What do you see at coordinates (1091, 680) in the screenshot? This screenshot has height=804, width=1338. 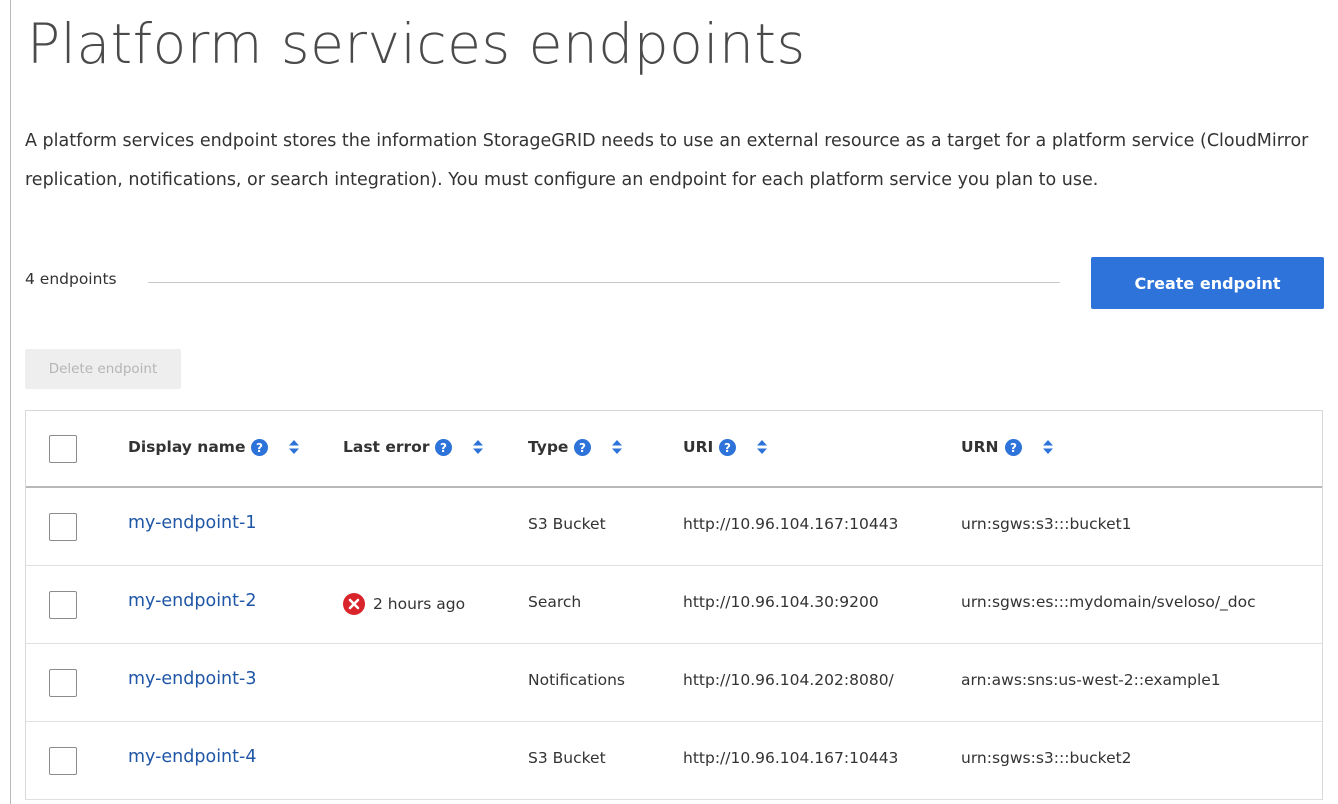 I see `endpoint-urn: arn:aws:sns:us-west-2::example1` at bounding box center [1091, 680].